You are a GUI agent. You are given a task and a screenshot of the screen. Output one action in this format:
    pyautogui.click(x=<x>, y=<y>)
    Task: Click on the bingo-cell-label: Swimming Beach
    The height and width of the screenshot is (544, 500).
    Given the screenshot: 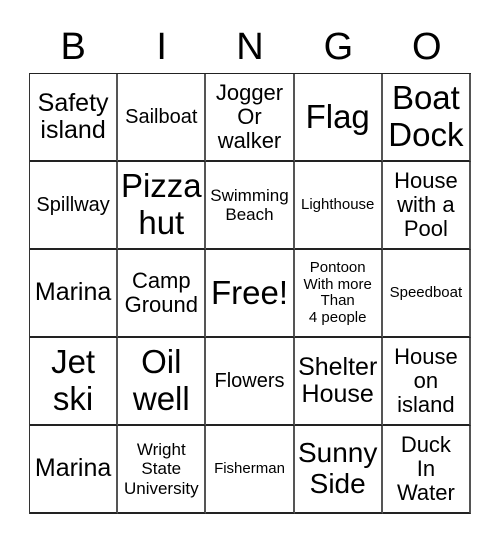 What is the action you would take?
    pyautogui.click(x=249, y=204)
    